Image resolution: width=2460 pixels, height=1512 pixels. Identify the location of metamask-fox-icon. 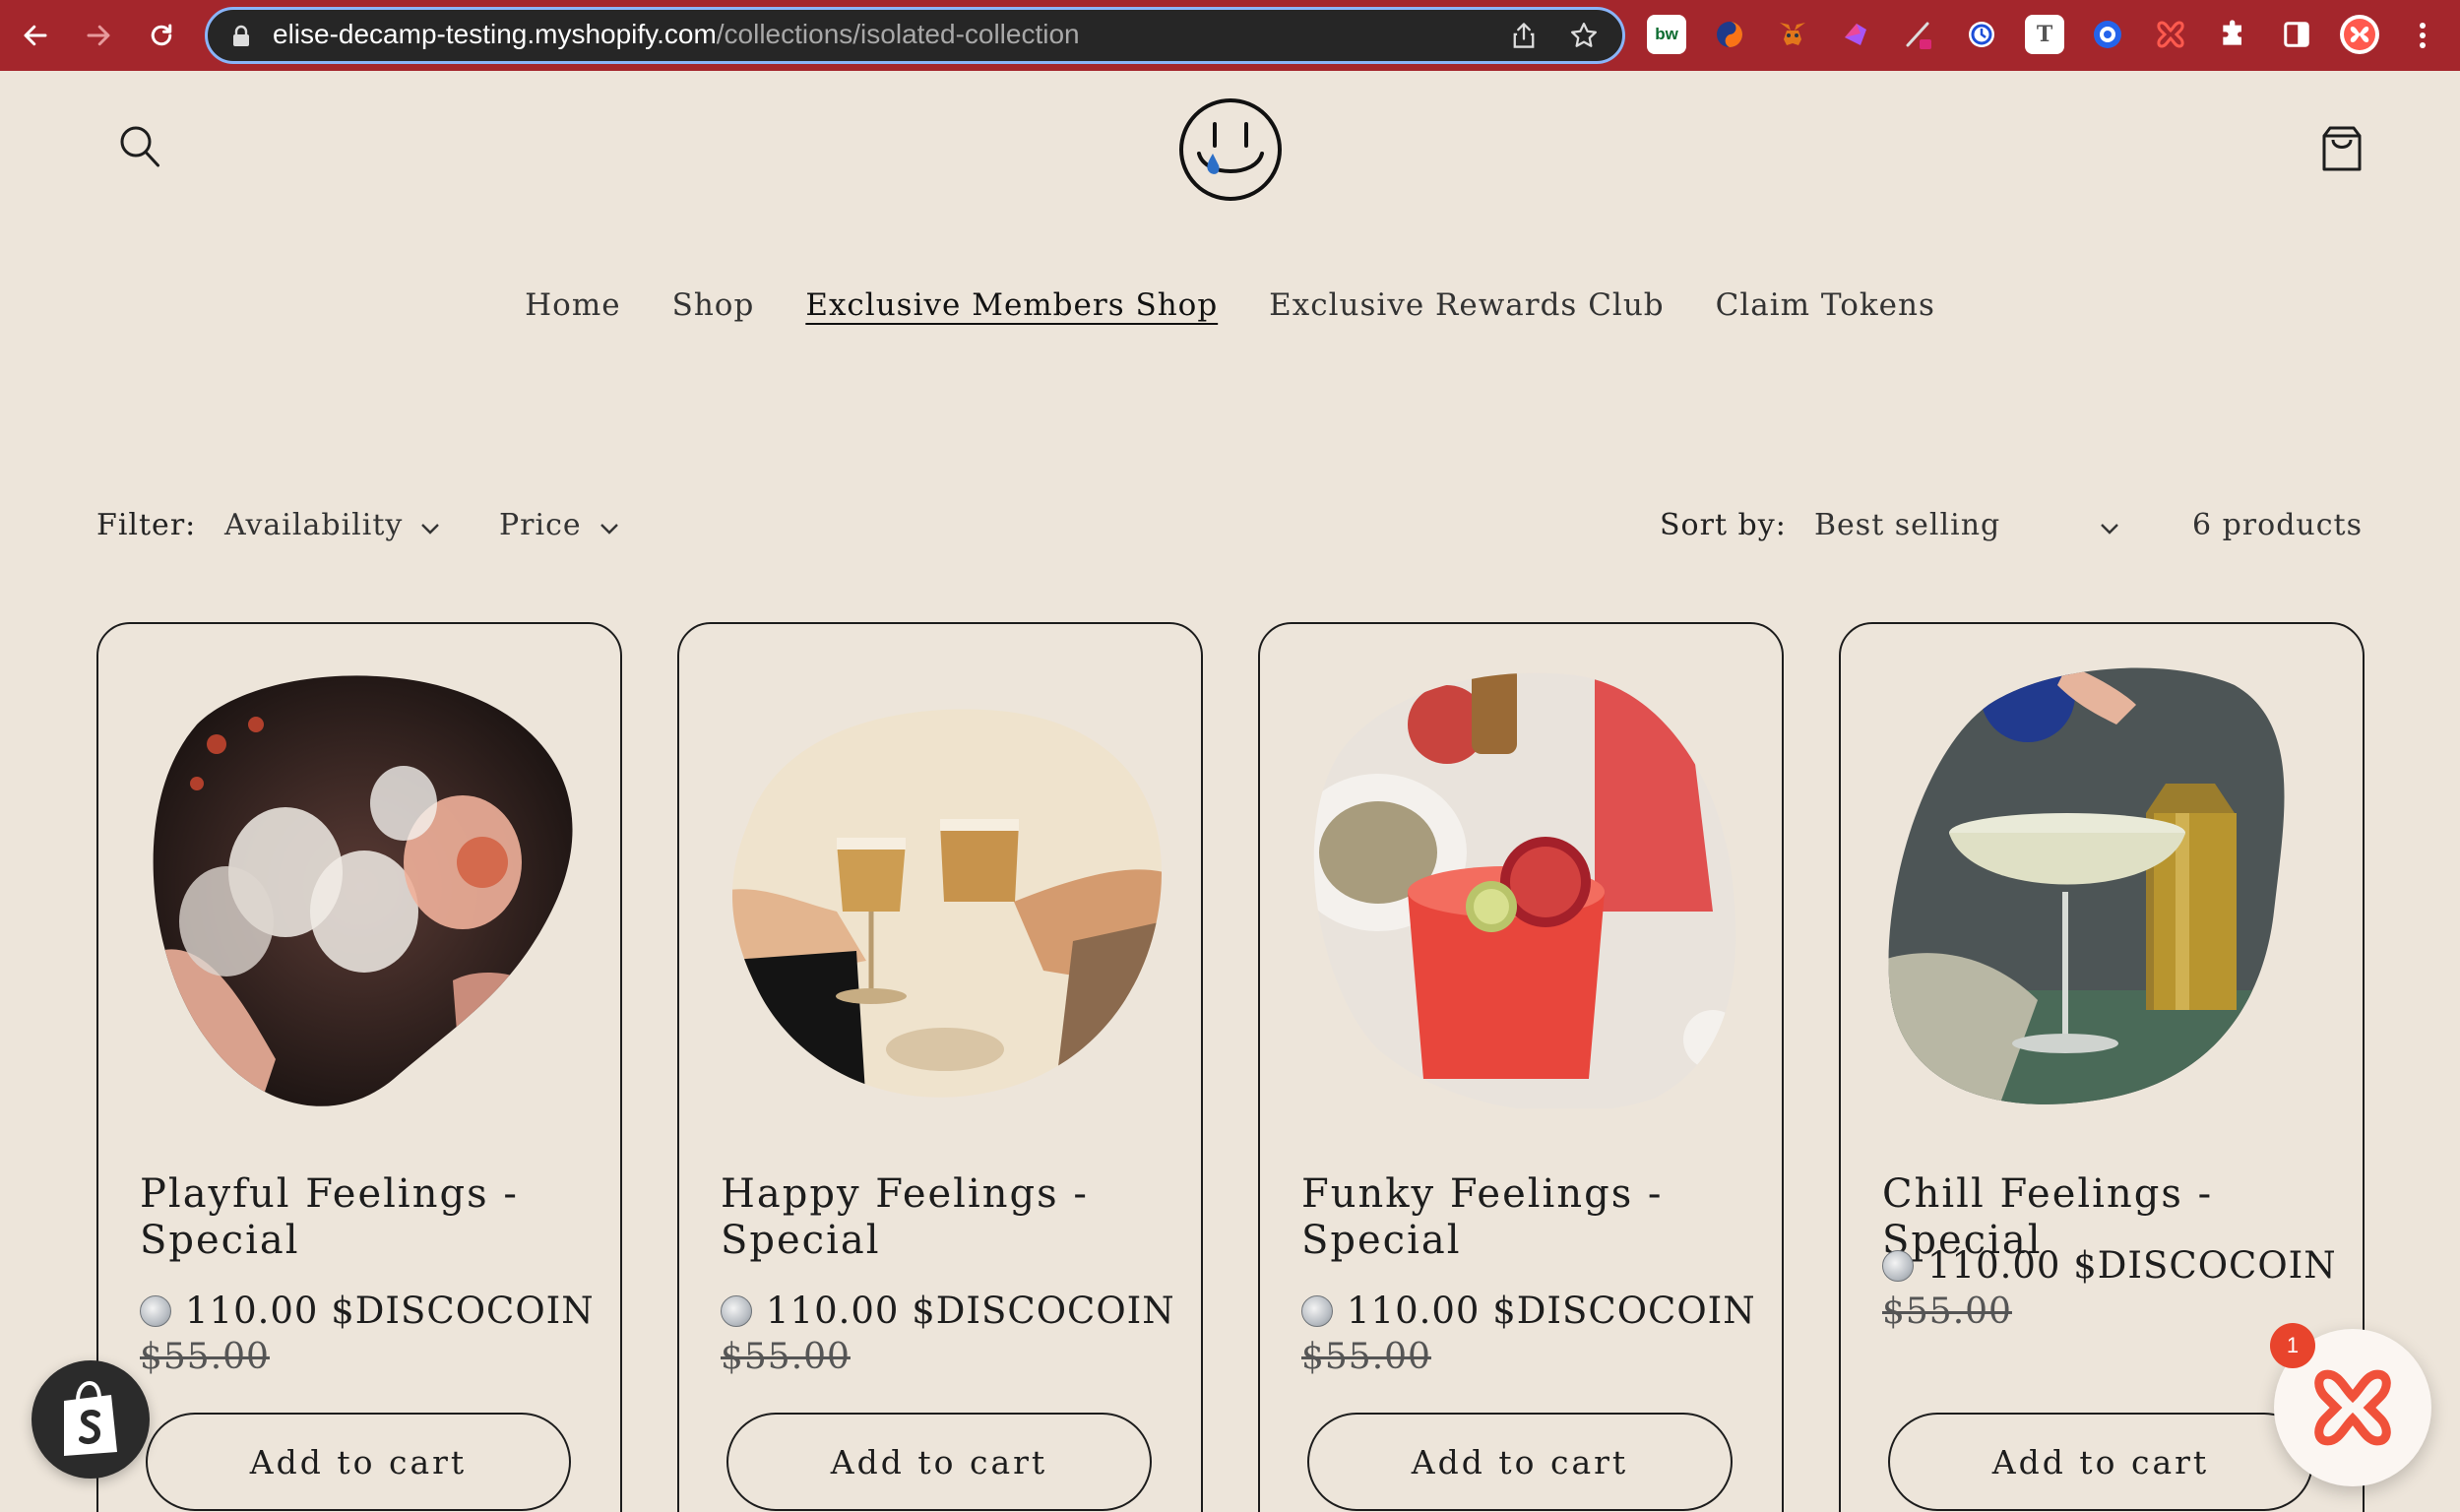
(1792, 34).